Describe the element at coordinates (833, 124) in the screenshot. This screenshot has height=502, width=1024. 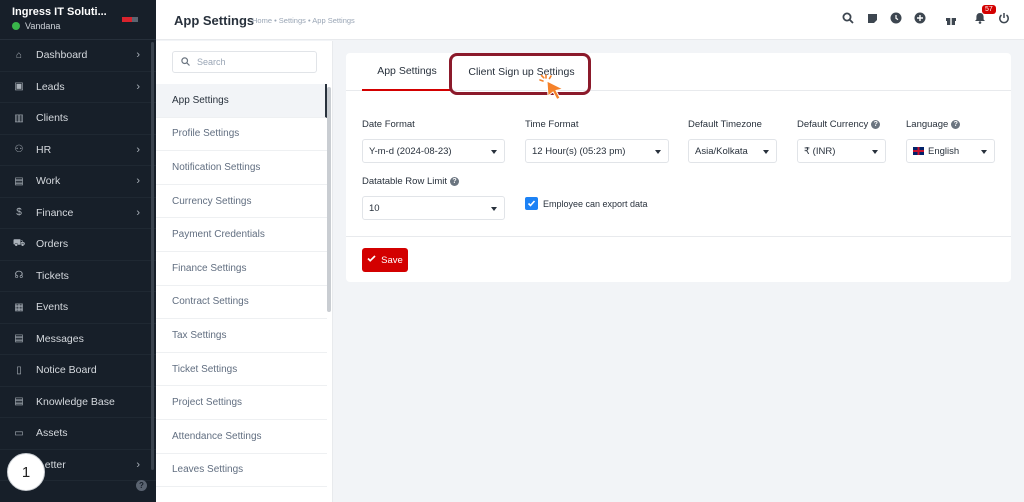
I see `currency-label-text: Default Currency` at that location.